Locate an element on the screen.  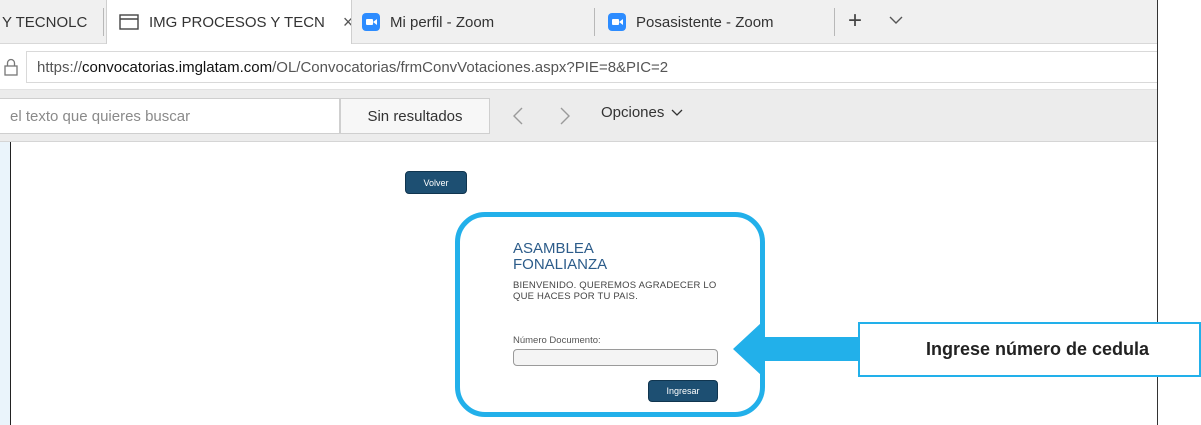
arrow-left-icon is located at coordinates (796, 351).